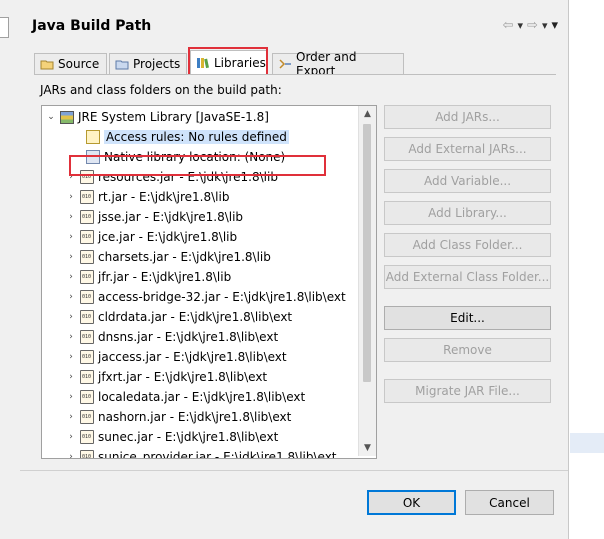 Image resolution: width=604 pixels, height=539 pixels. I want to click on navigation-controls: ⇦ ▾ ⇨ ▾ ▾, so click(530, 26).